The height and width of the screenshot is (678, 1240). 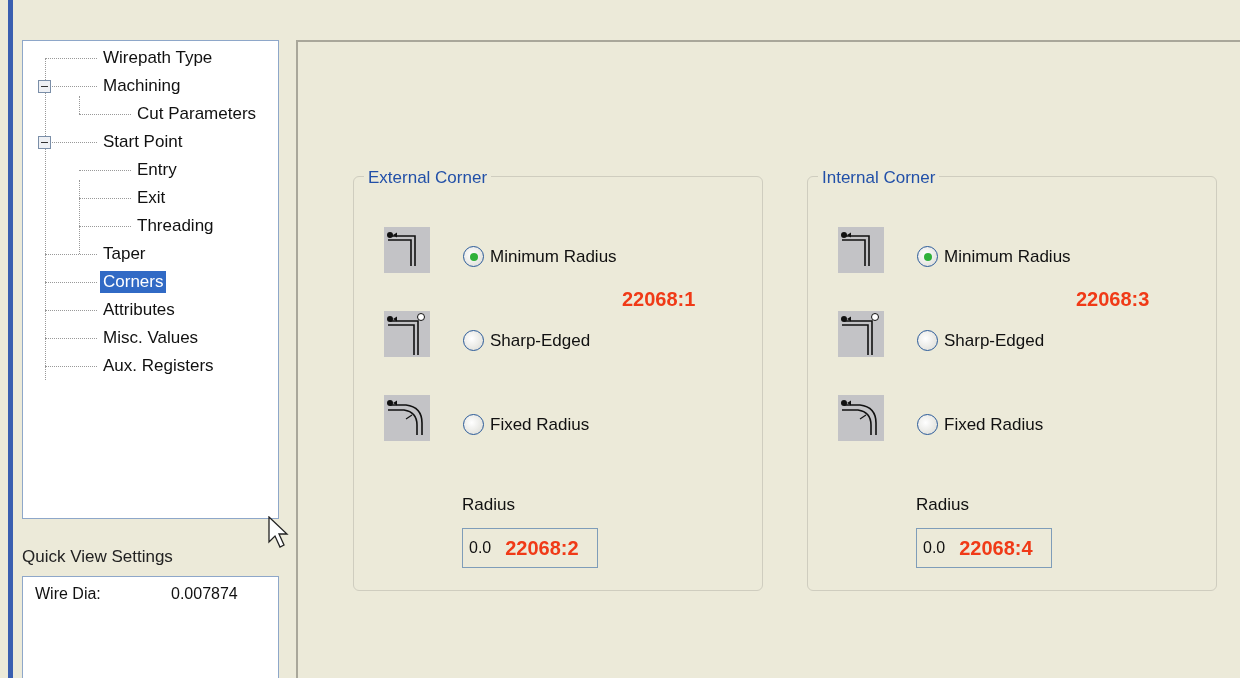 What do you see at coordinates (133, 282) in the screenshot?
I see `tree-item: Corners` at bounding box center [133, 282].